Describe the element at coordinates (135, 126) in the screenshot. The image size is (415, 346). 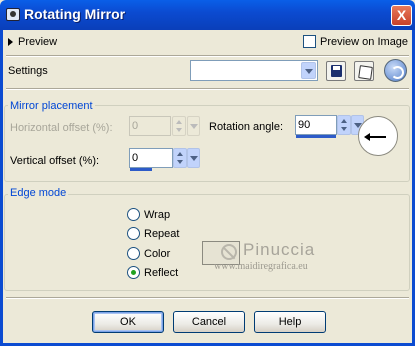
I see `horizontal-offset-value: 0` at that location.